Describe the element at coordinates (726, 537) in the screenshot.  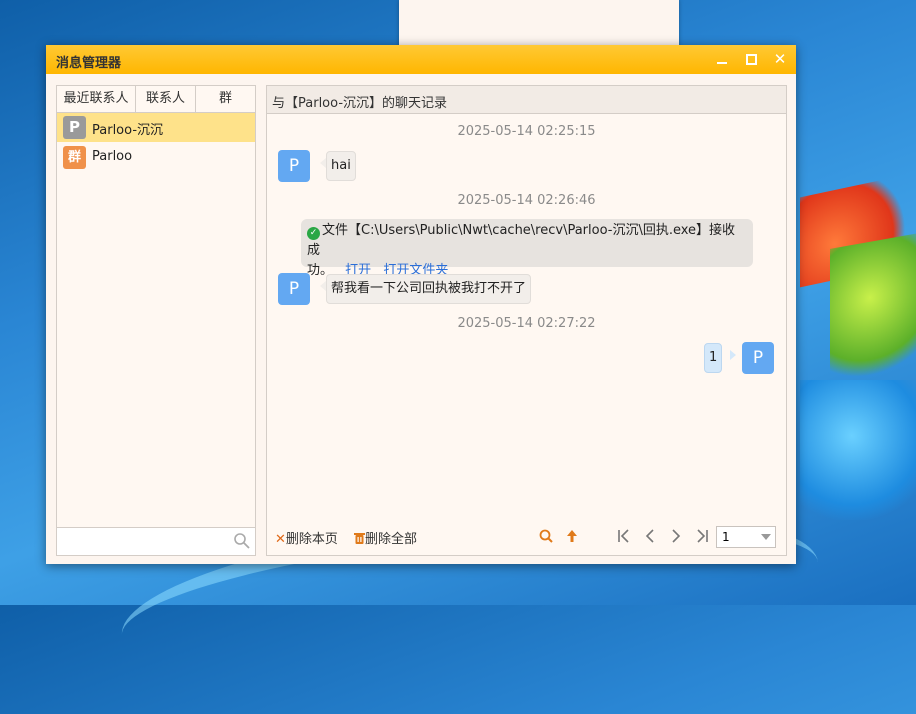
I see `page-select-value: 1` at that location.